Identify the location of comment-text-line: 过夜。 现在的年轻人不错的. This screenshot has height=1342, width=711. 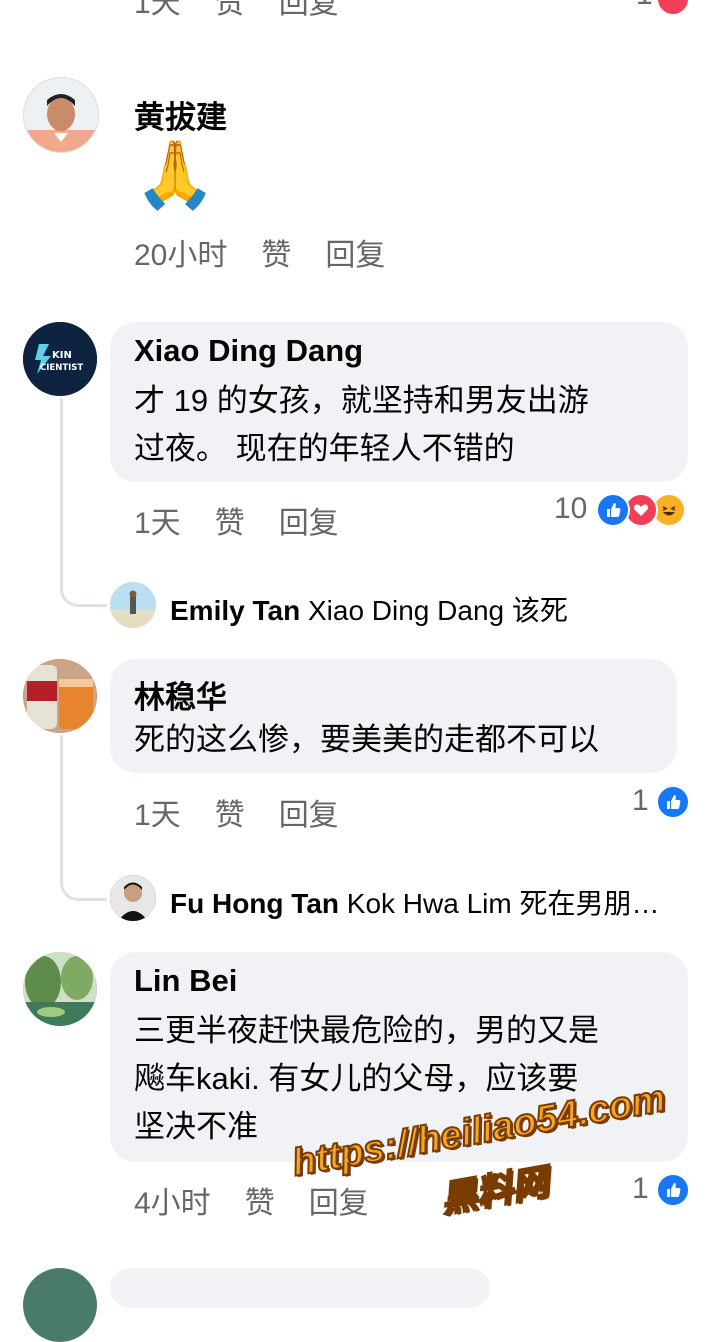
(324, 448).